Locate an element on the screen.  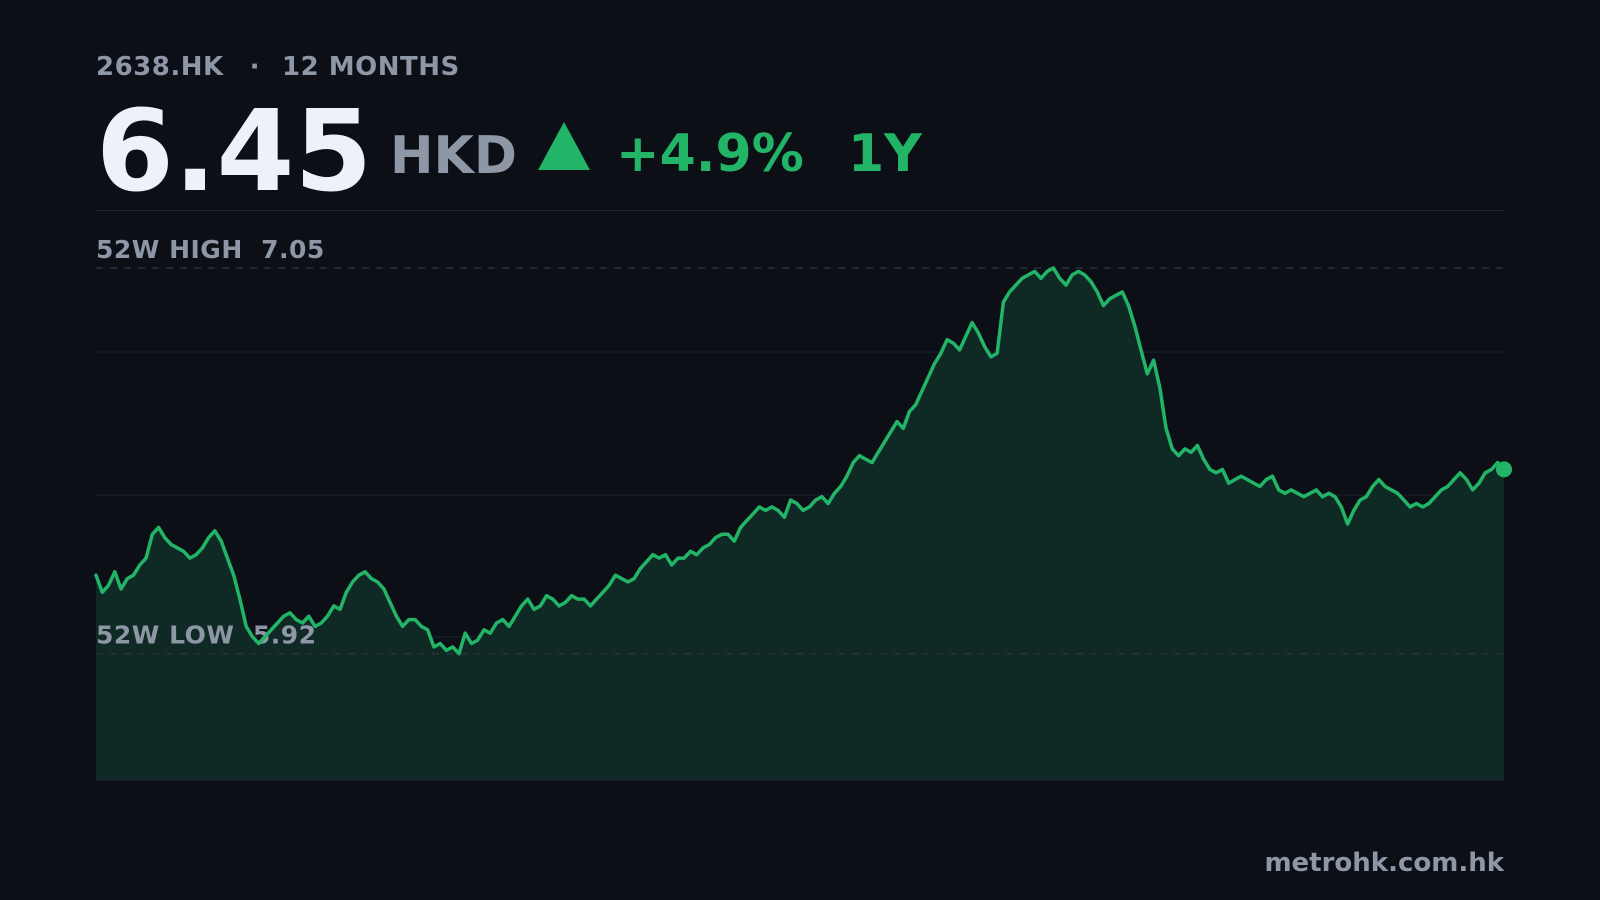
low-reference-label: 52W LOW 5.92 is located at coordinates (206, 635).